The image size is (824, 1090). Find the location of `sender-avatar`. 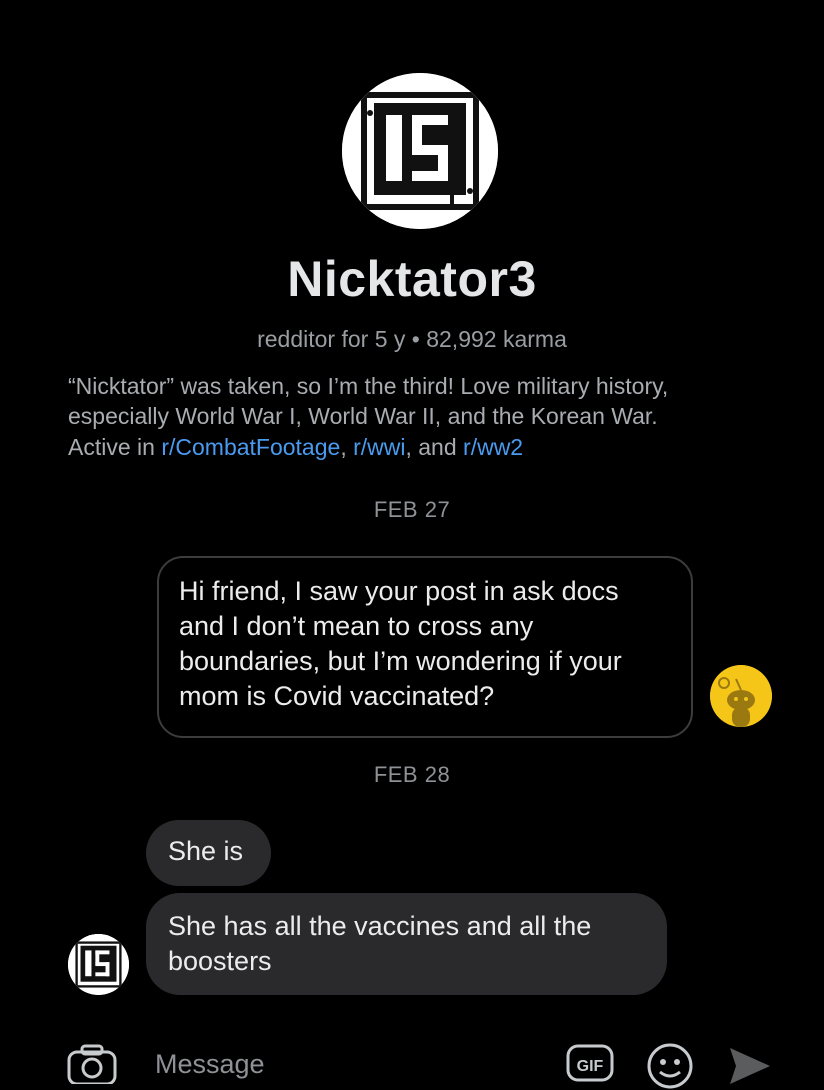

sender-avatar is located at coordinates (98, 964).